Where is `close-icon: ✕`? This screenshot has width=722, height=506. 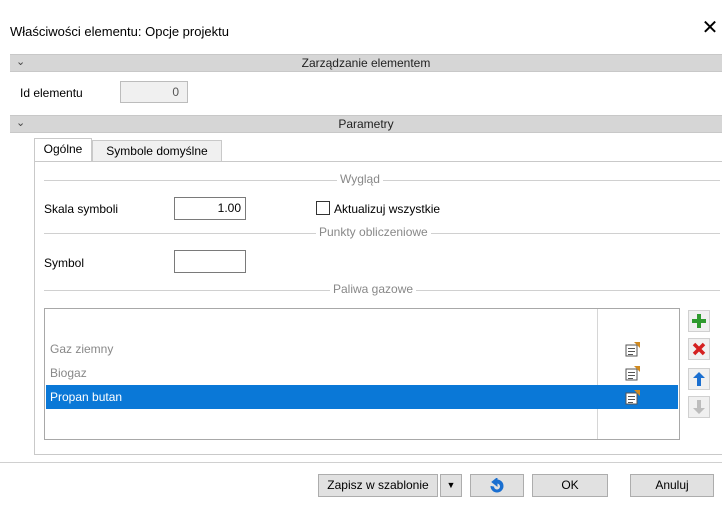 close-icon: ✕ is located at coordinates (710, 28).